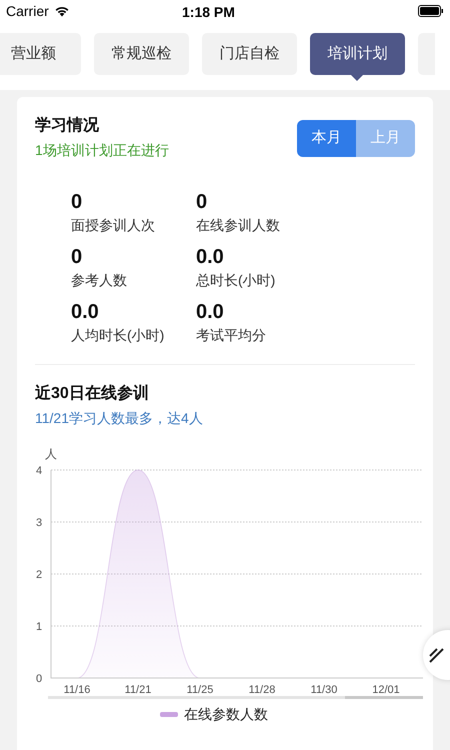  What do you see at coordinates (357, 54) in the screenshot?
I see `tab: 培训计划` at bounding box center [357, 54].